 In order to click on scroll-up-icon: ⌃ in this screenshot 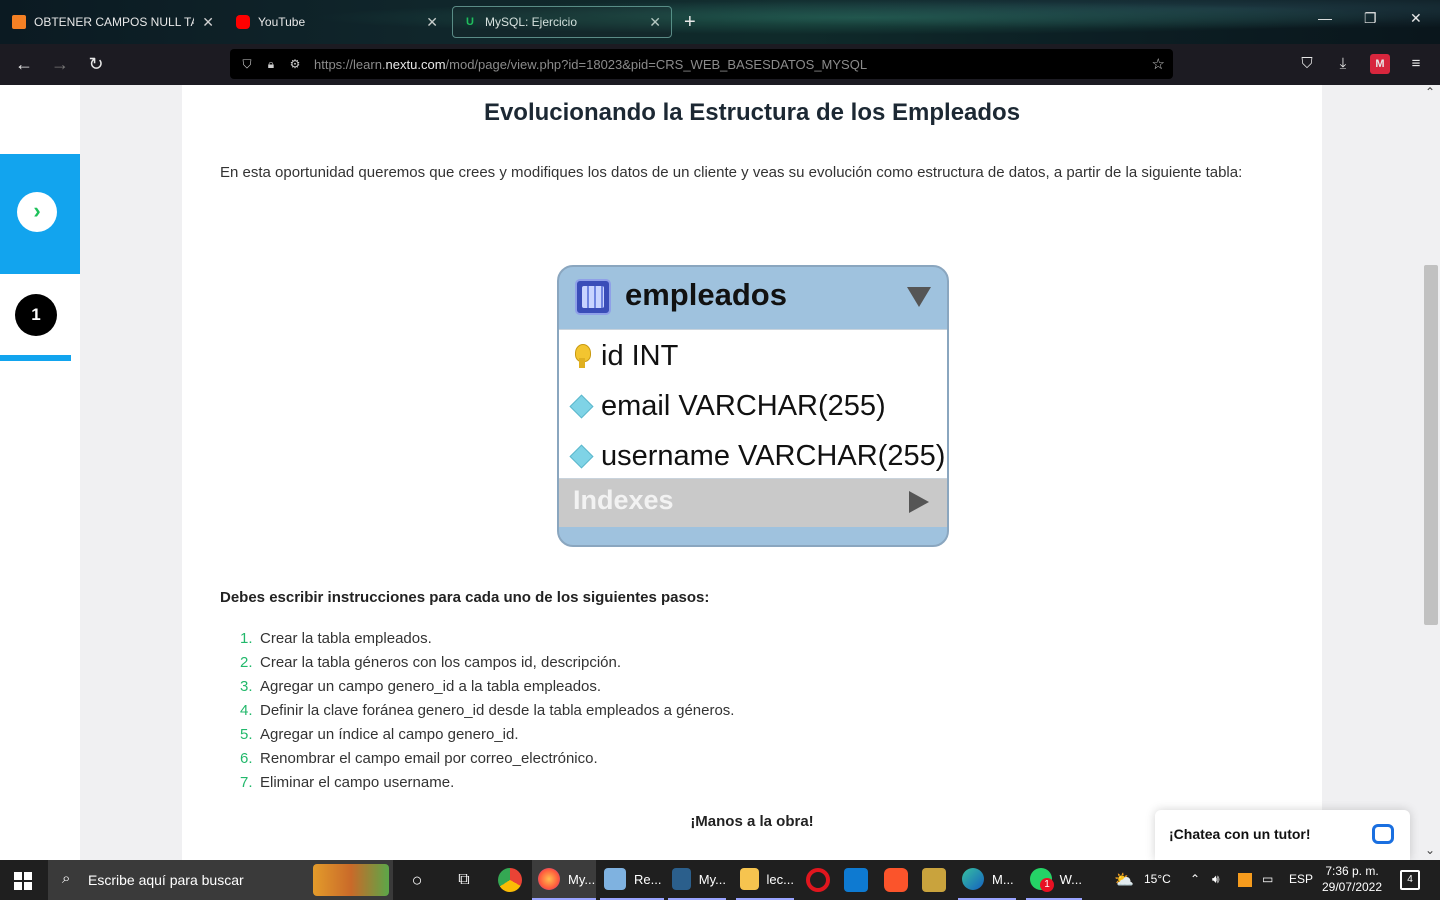, I will do `click(1430, 92)`.